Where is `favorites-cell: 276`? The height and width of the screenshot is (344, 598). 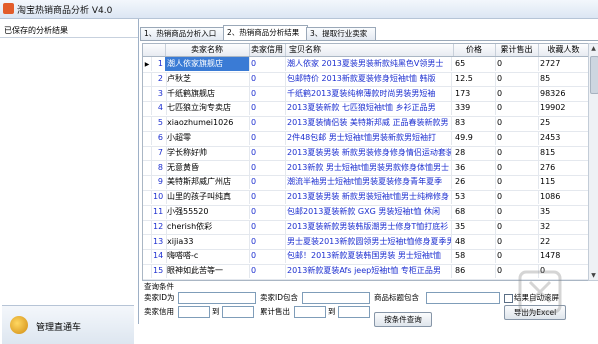 favorites-cell: 276 is located at coordinates (563, 168).